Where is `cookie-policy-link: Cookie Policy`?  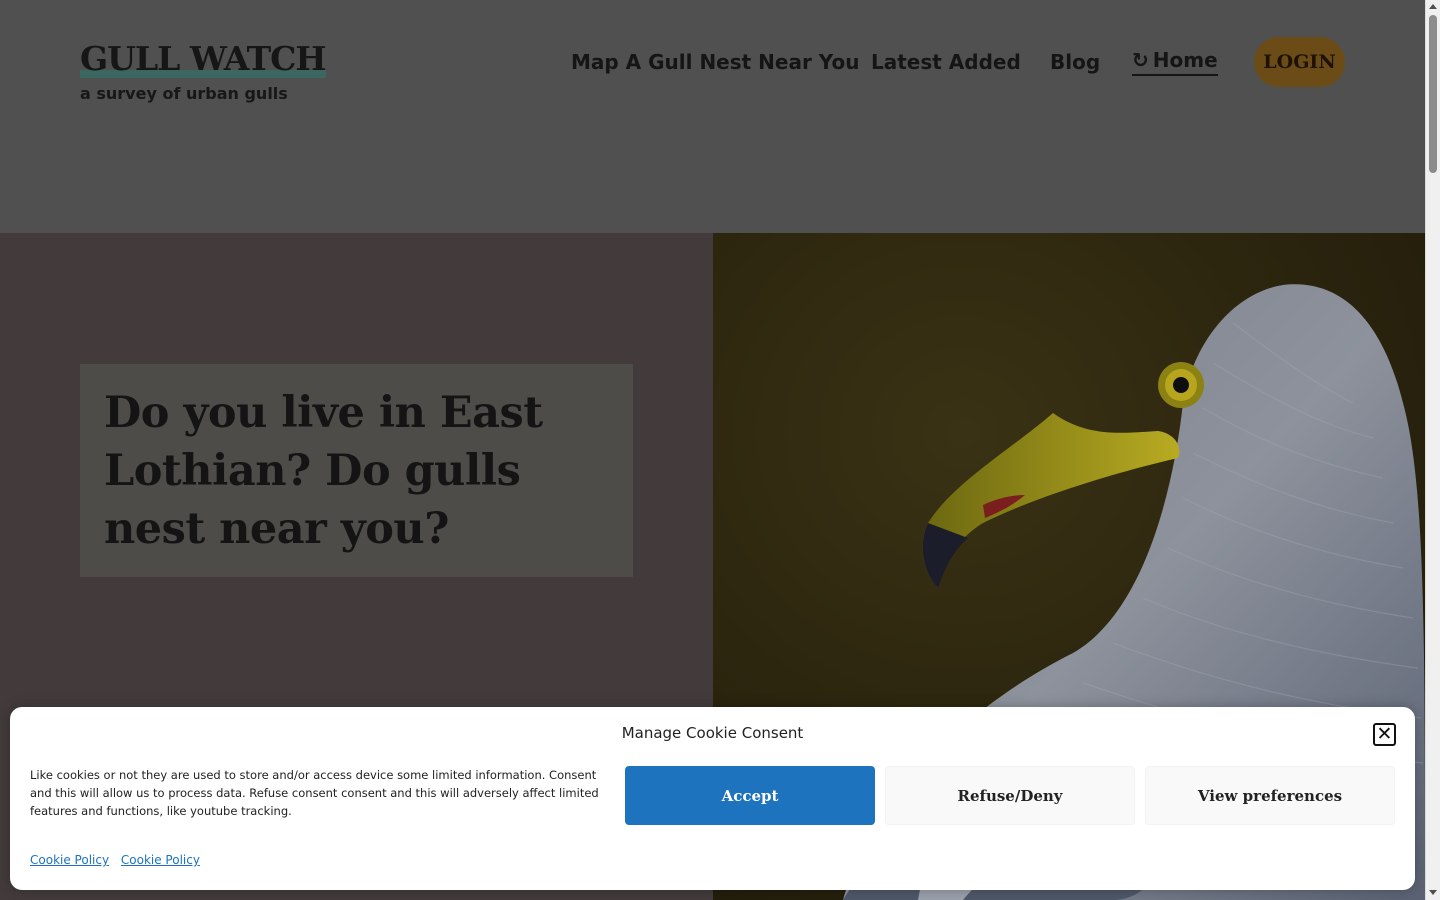
cookie-policy-link: Cookie Policy is located at coordinates (69, 860).